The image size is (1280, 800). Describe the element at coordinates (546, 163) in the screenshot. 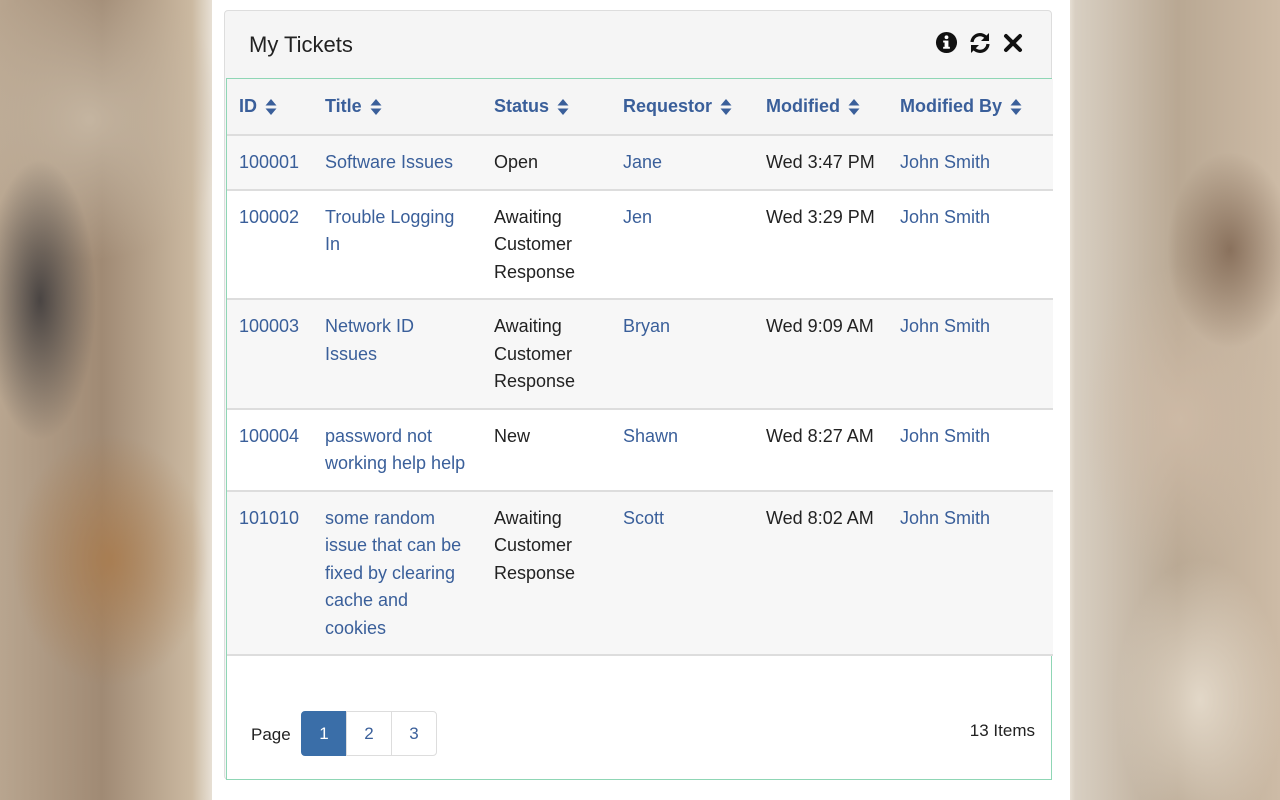

I see `ticket-status: Open` at that location.